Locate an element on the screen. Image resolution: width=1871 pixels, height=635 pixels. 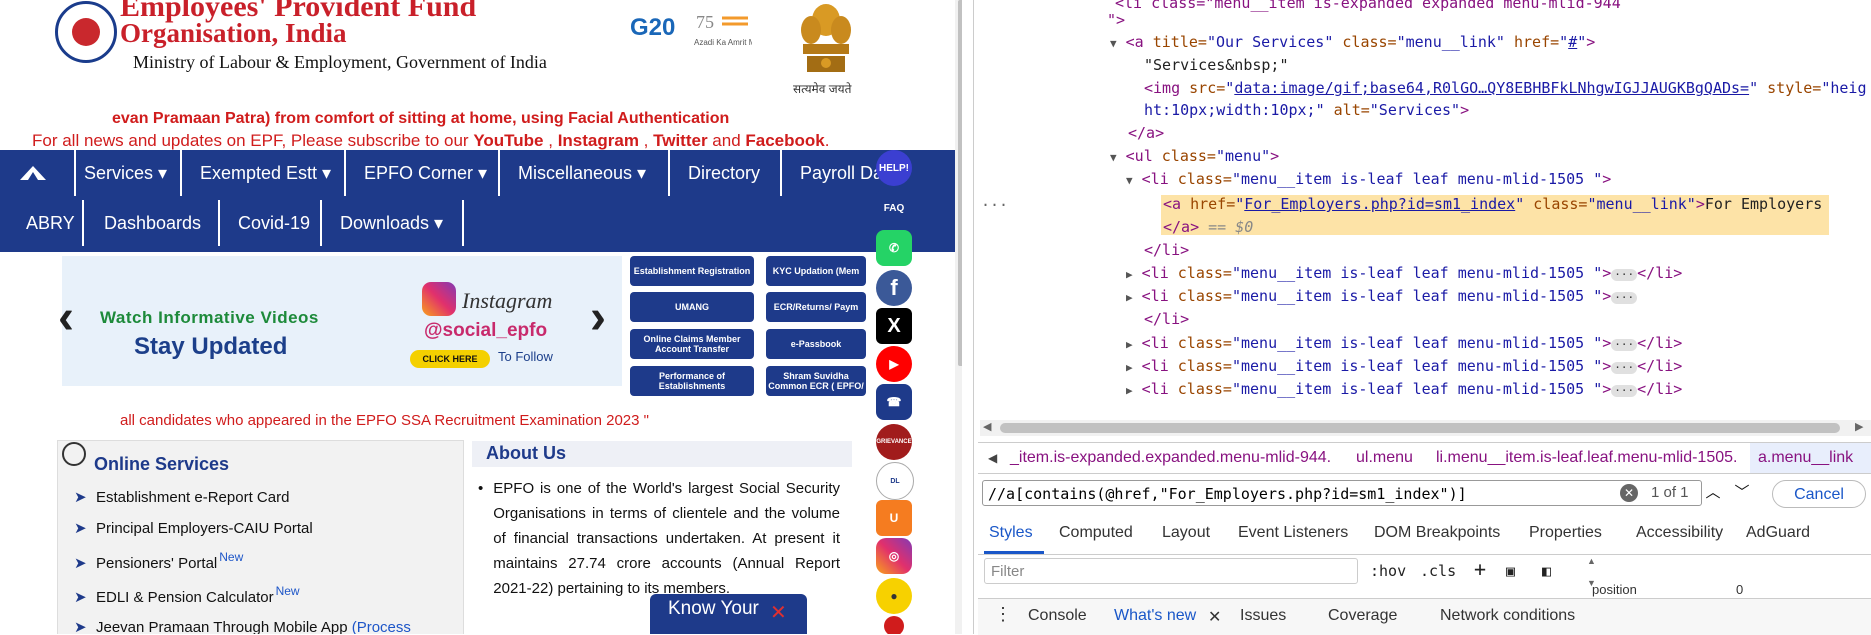
drawer-tab-network-conditions: Network conditions is located at coordinates (1507, 616).